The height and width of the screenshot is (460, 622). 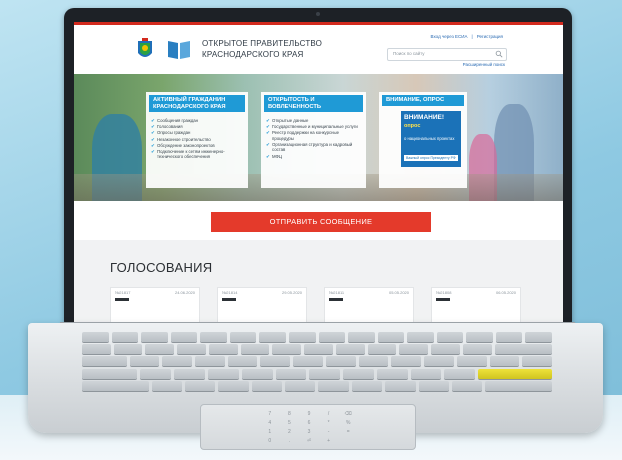 I want to click on krasnodar-emblem-icon, so click(x=145, y=50).